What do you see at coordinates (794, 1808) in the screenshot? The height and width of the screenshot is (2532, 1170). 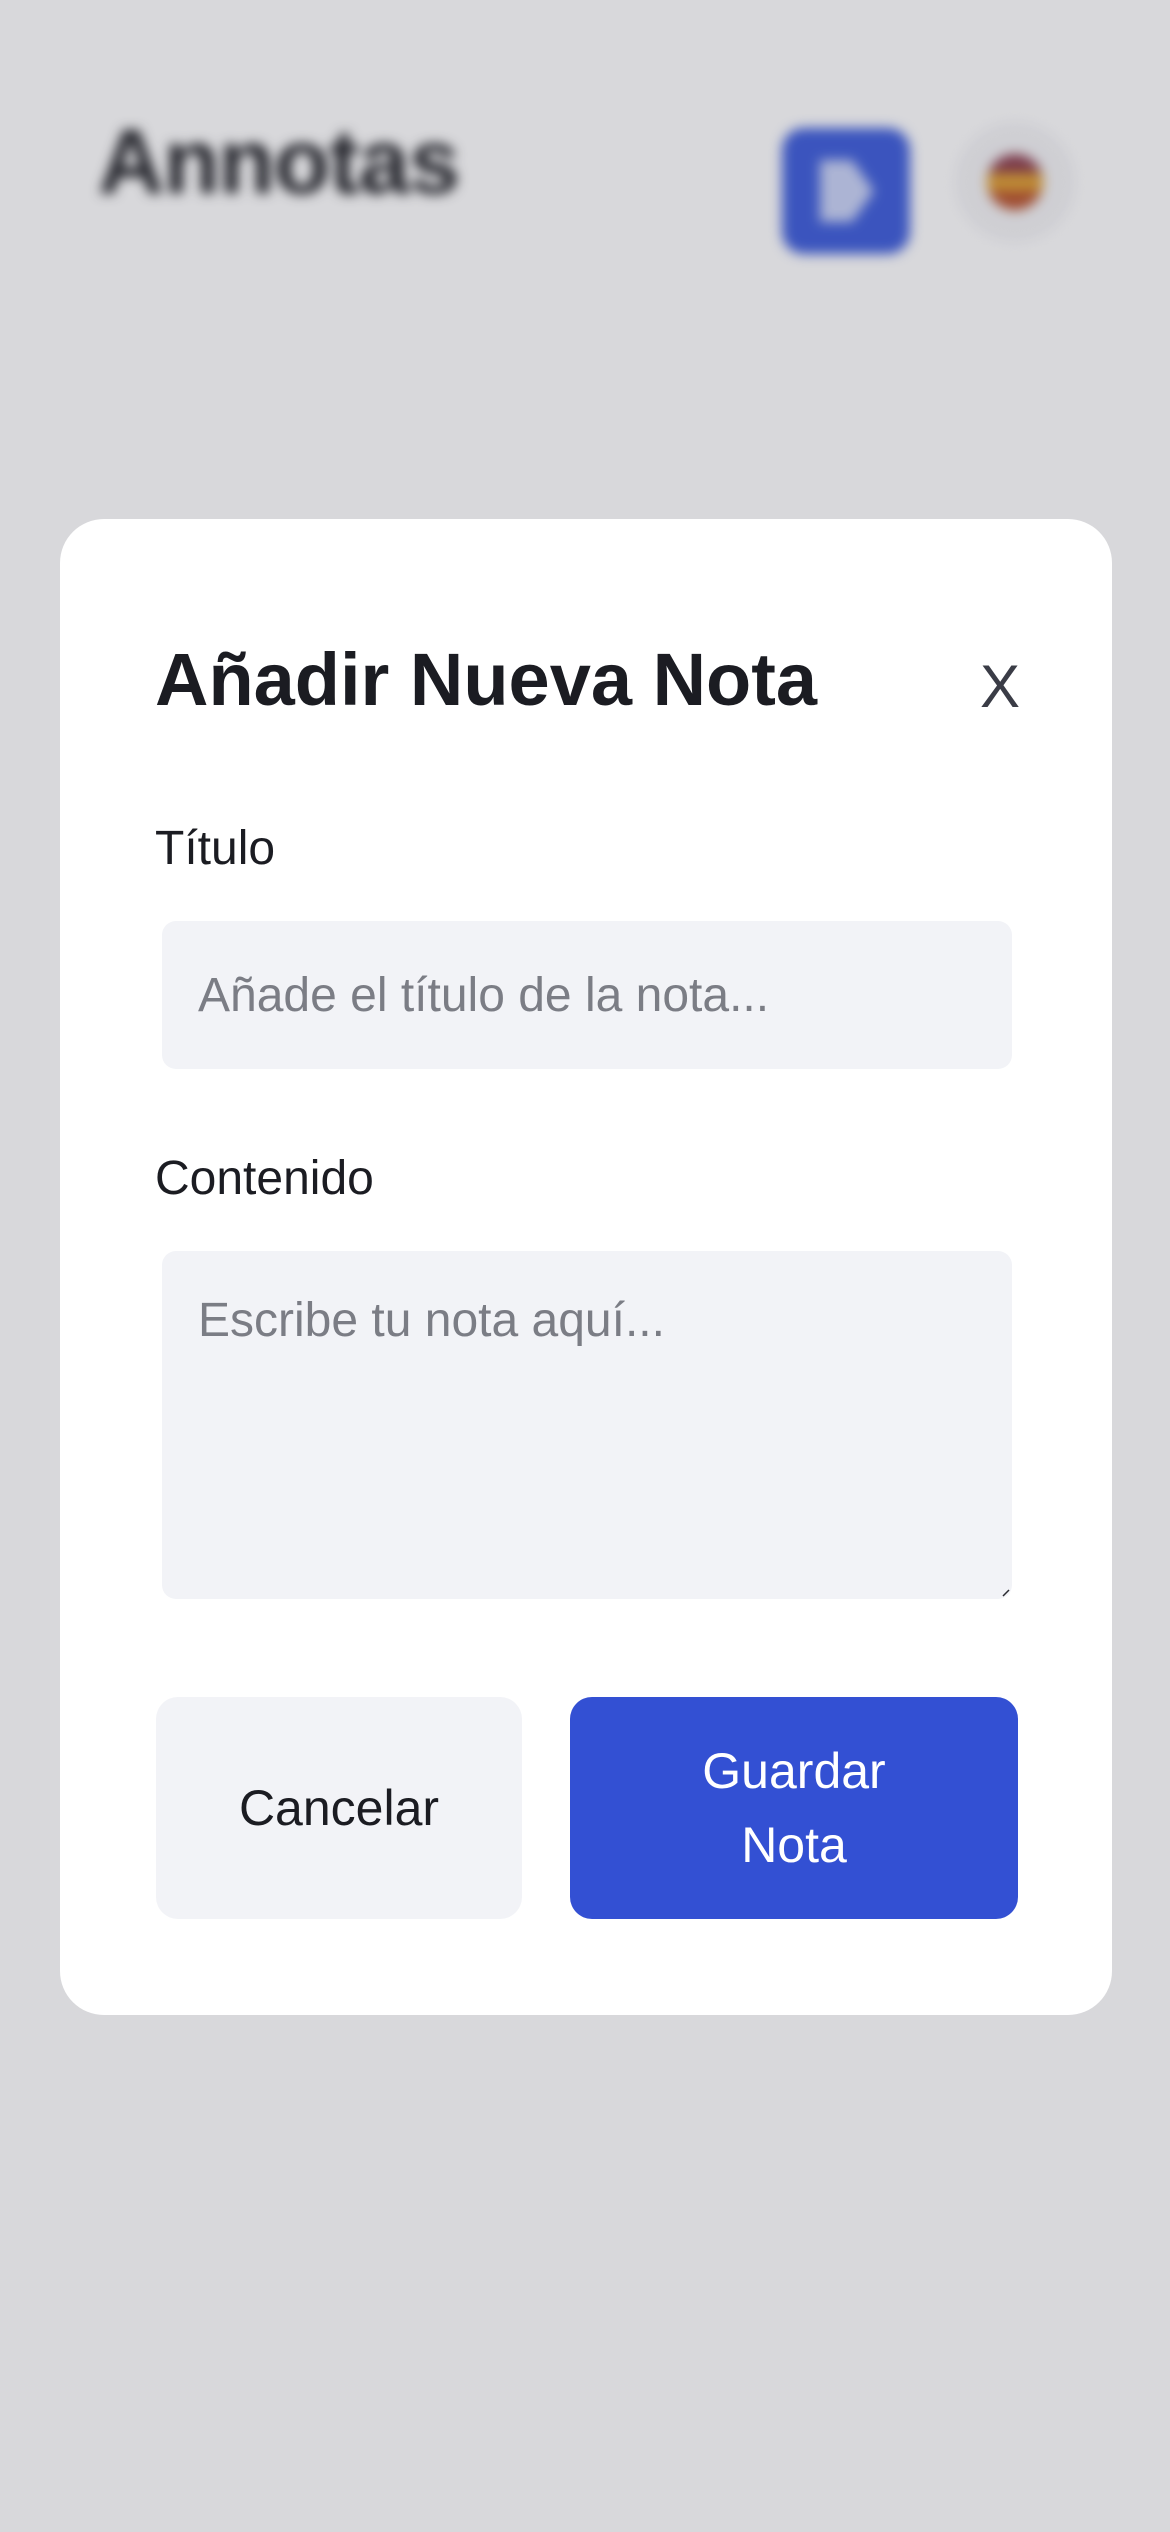 I see `save-note-button: Guardar Nota` at bounding box center [794, 1808].